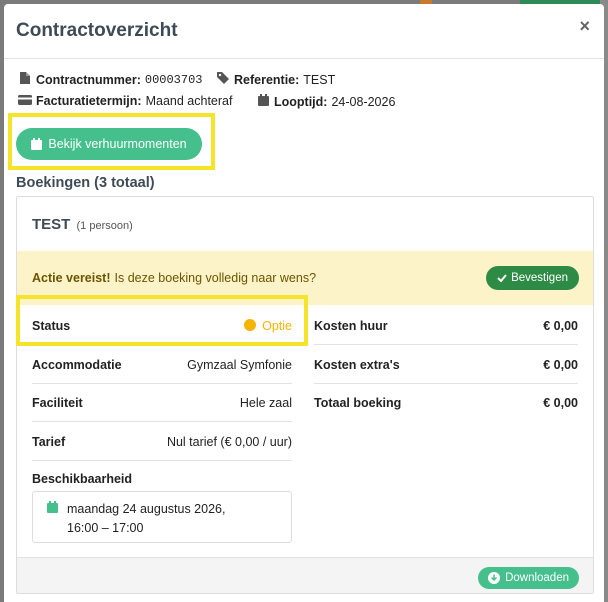 The image size is (608, 602). I want to click on view-rental-moments-label: Bekijk verhuurmomenten, so click(117, 144).